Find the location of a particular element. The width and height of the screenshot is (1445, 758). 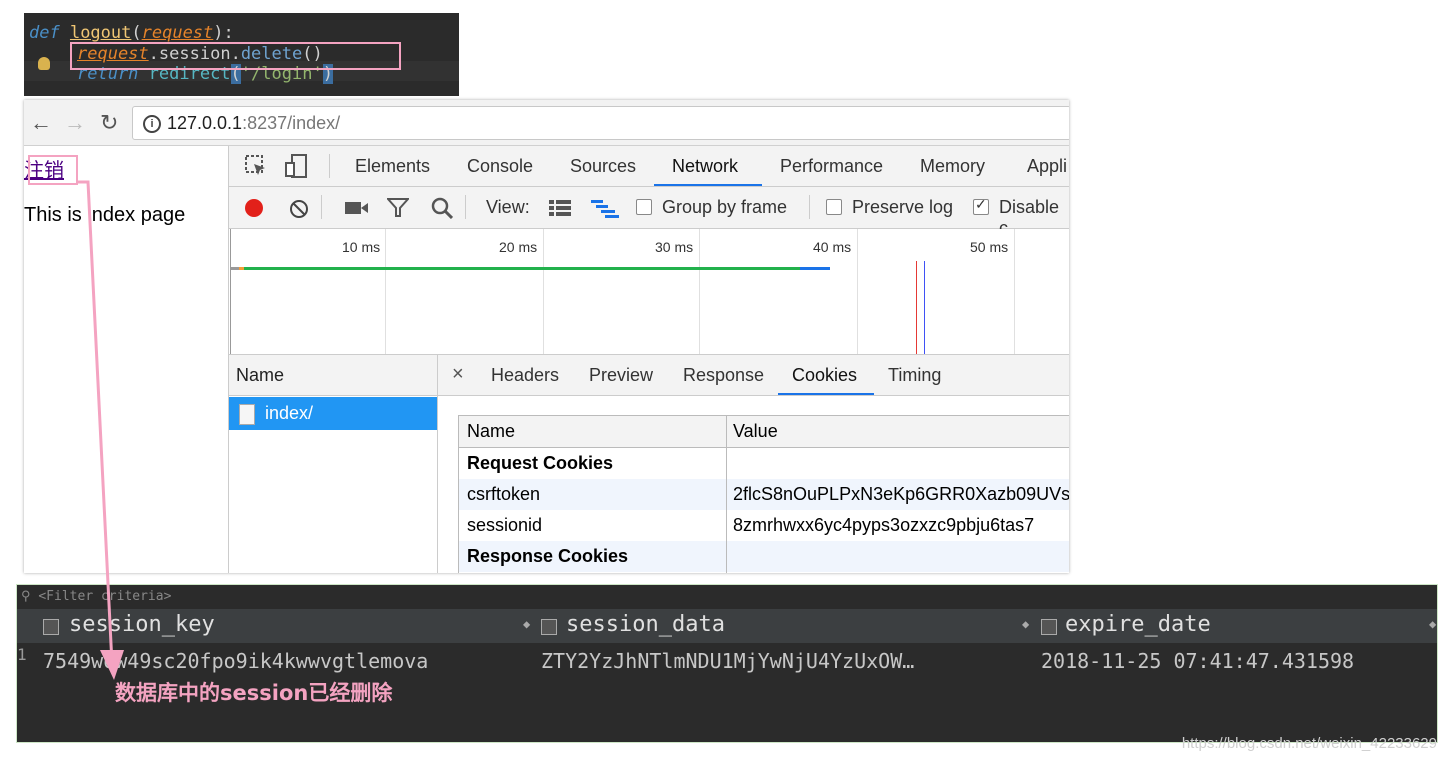

watermark: https://blog.csdn.net/weixin_42233629 is located at coordinates (1309, 743).